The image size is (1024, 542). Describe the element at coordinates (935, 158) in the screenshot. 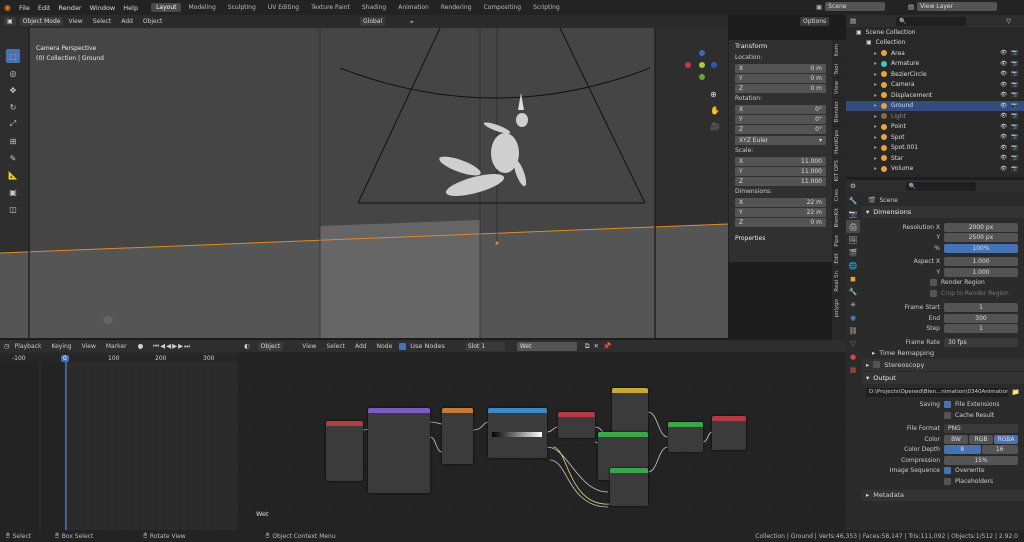

I see `outliner-item: ▸ Star 👁 📷` at that location.